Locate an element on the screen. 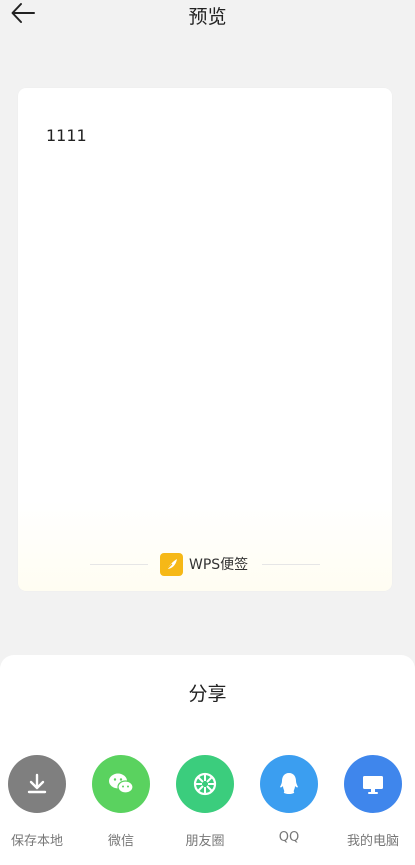 Image resolution: width=415 pixels, height=865 pixels. share-my-computer: 我的电脑 is located at coordinates (373, 805).